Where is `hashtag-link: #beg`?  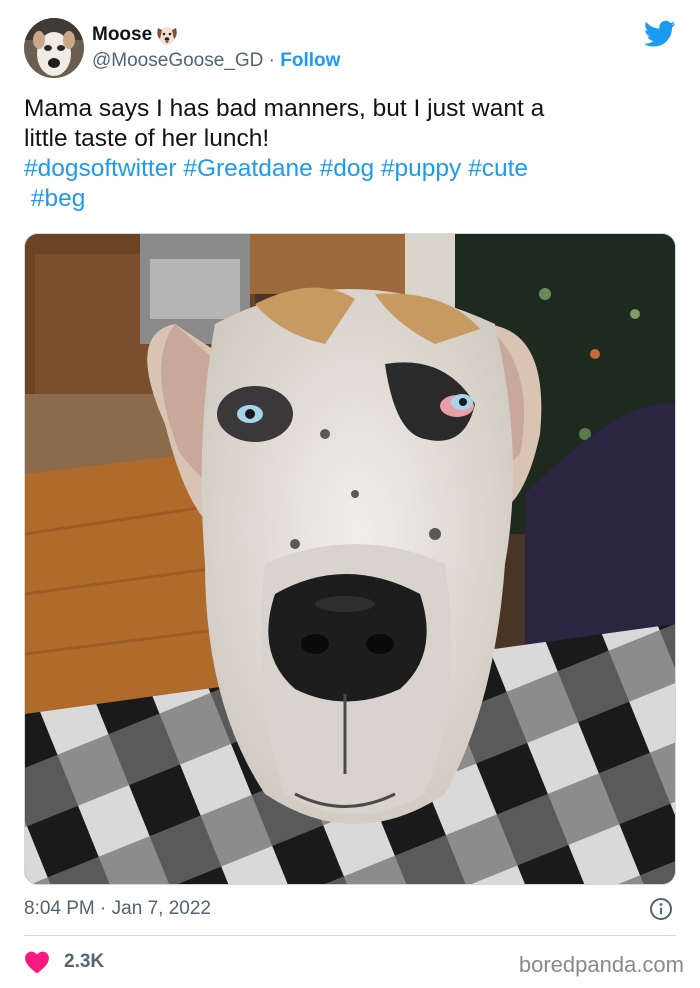
hashtag-link: #beg is located at coordinates (58, 198).